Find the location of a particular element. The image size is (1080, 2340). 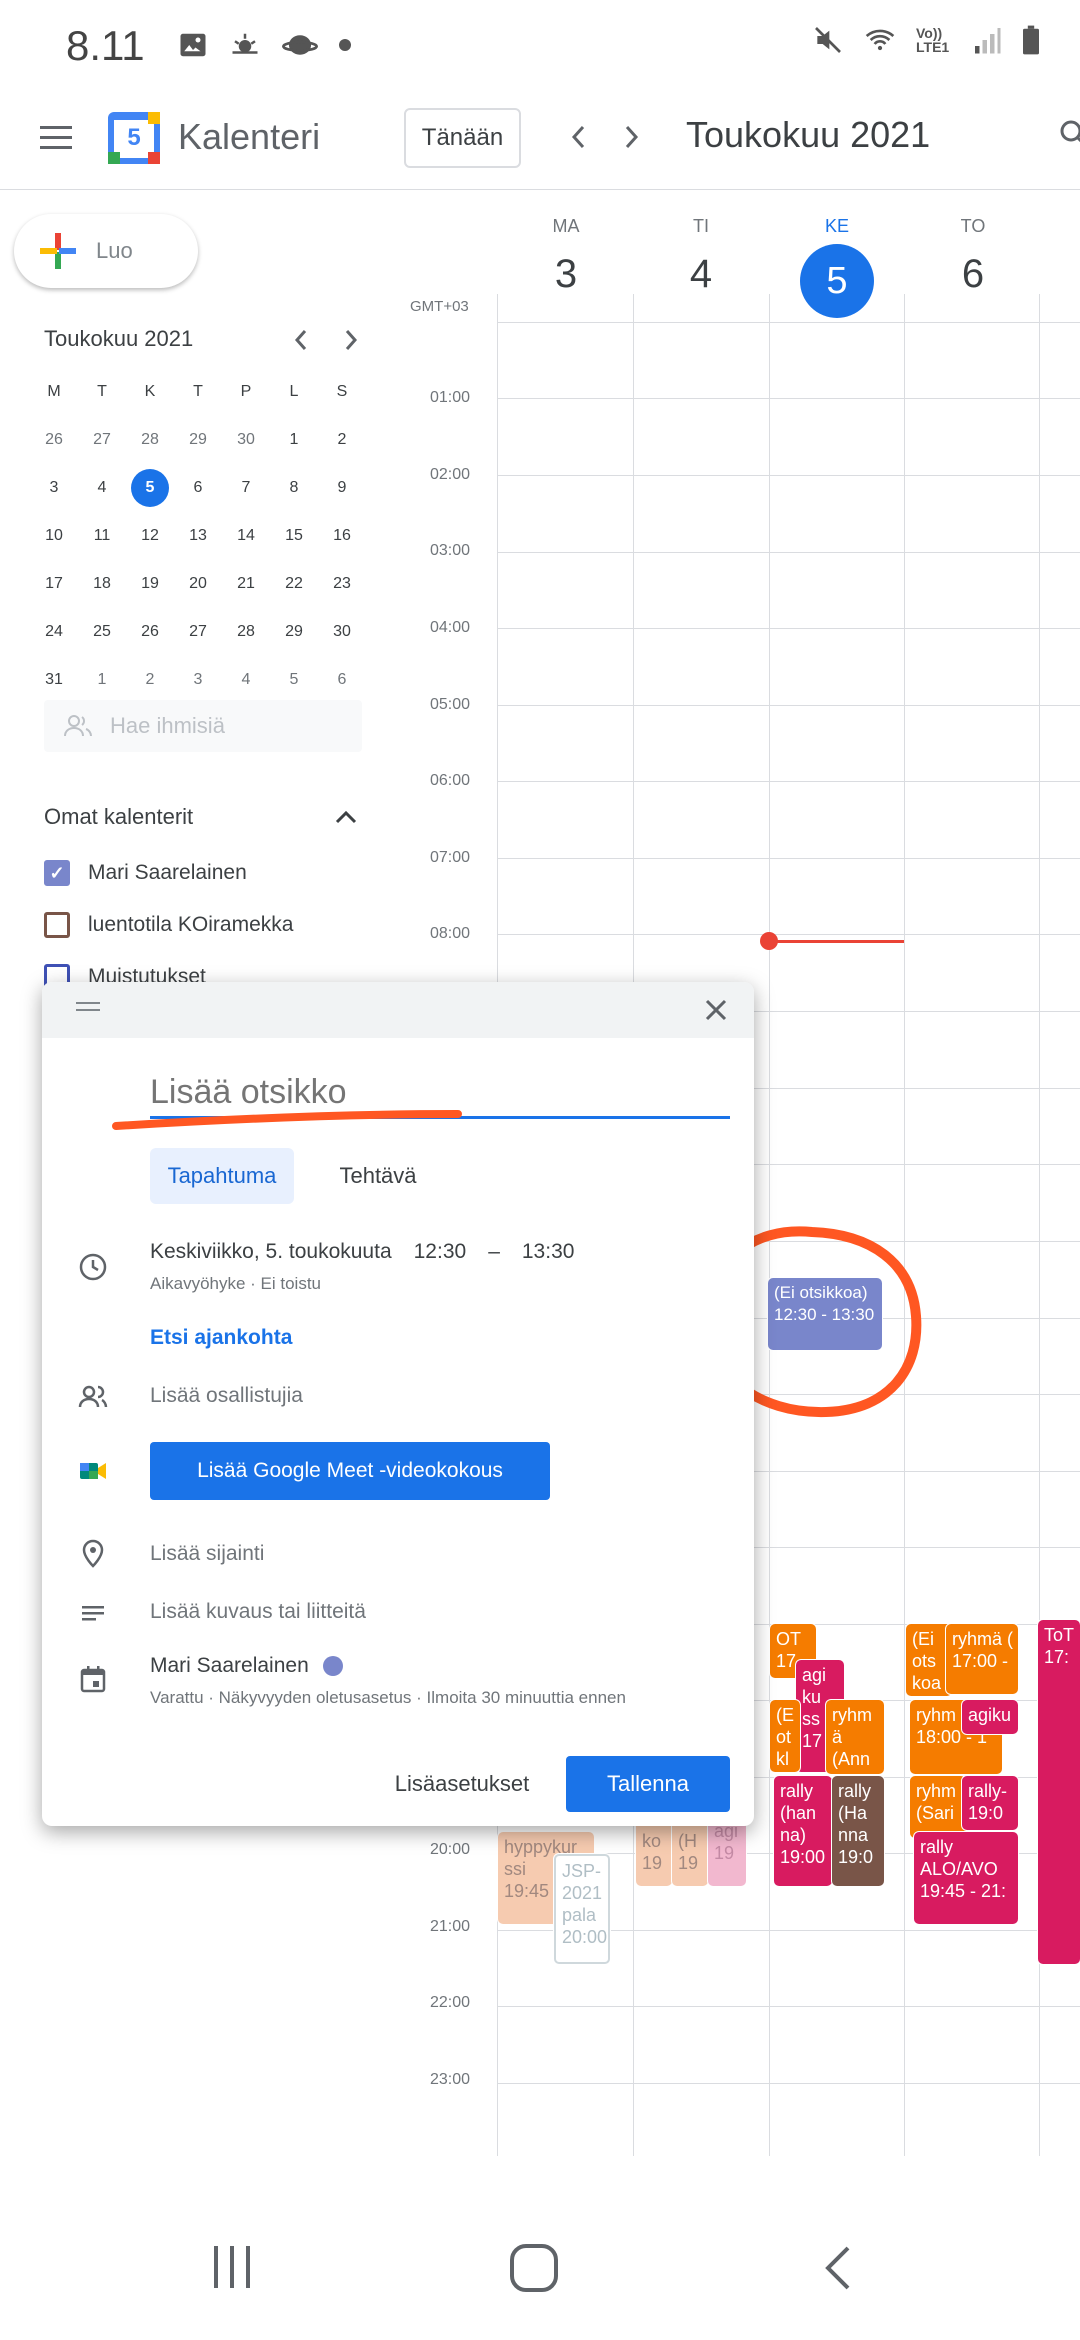

event-block: ToT 17: is located at coordinates (1059, 1792).